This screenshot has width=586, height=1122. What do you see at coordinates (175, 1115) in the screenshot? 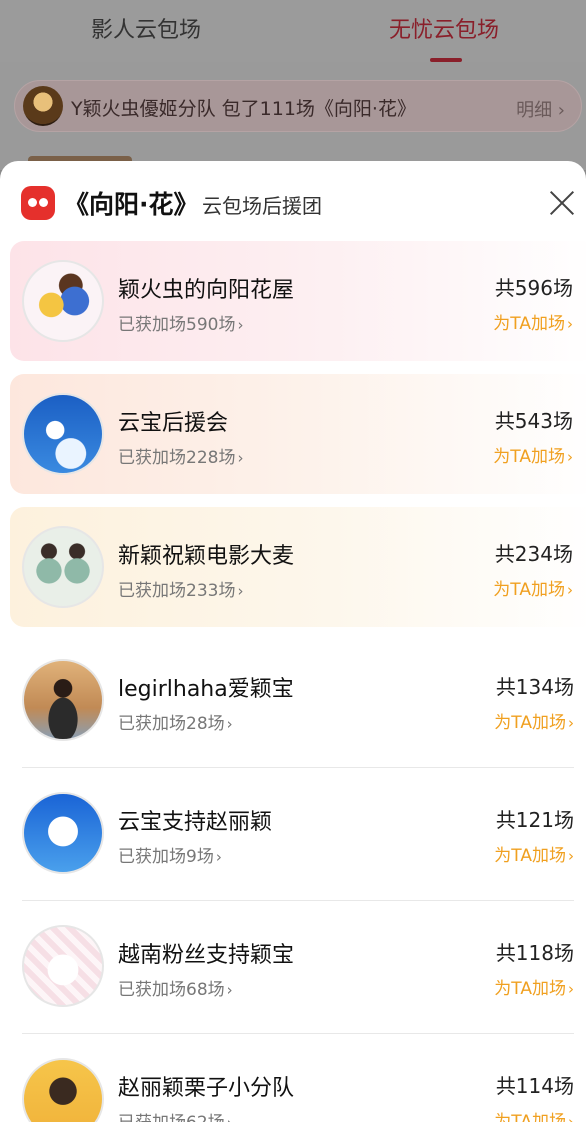
I see `joined-count-link: 已获加场62场›` at bounding box center [175, 1115].